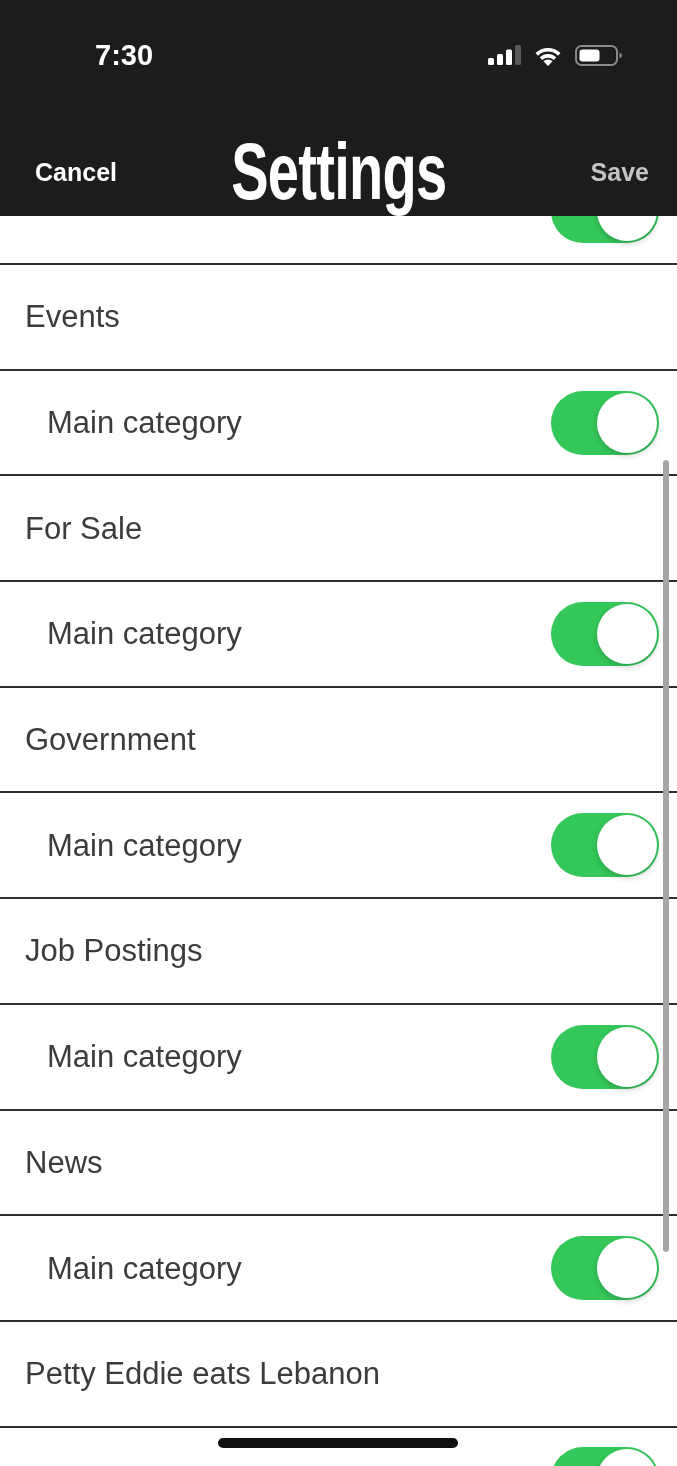 The image size is (677, 1466). I want to click on section-label: Events, so click(72, 317).